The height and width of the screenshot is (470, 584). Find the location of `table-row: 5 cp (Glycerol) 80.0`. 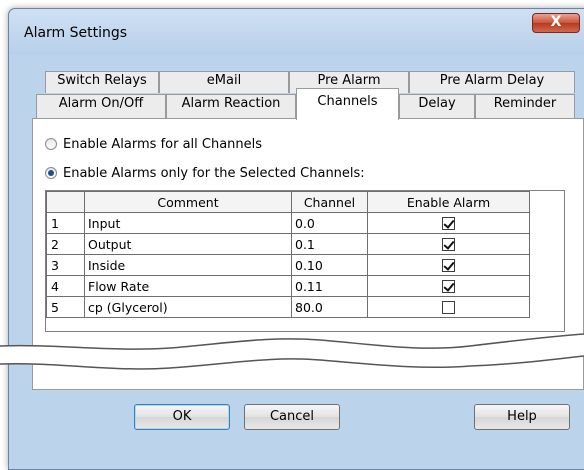

table-row: 5 cp (Glycerol) 80.0 is located at coordinates (288, 307).